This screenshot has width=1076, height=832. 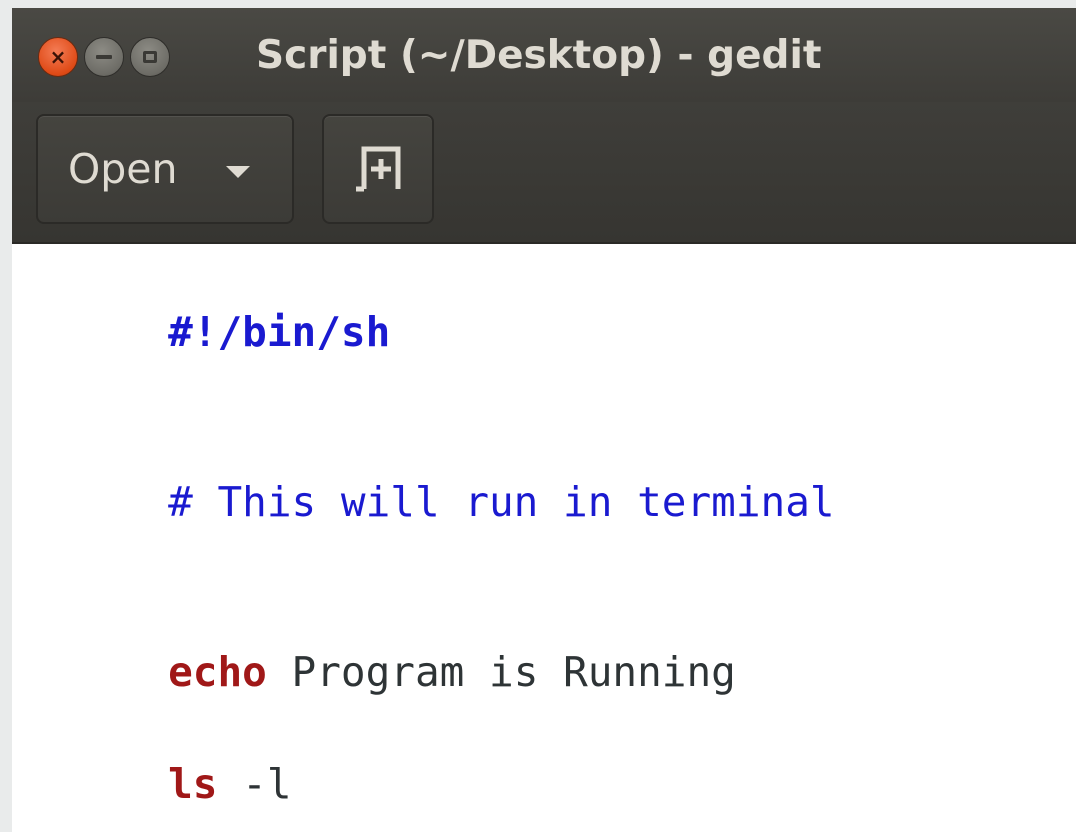 I want to click on maximize-button, so click(x=150, y=57).